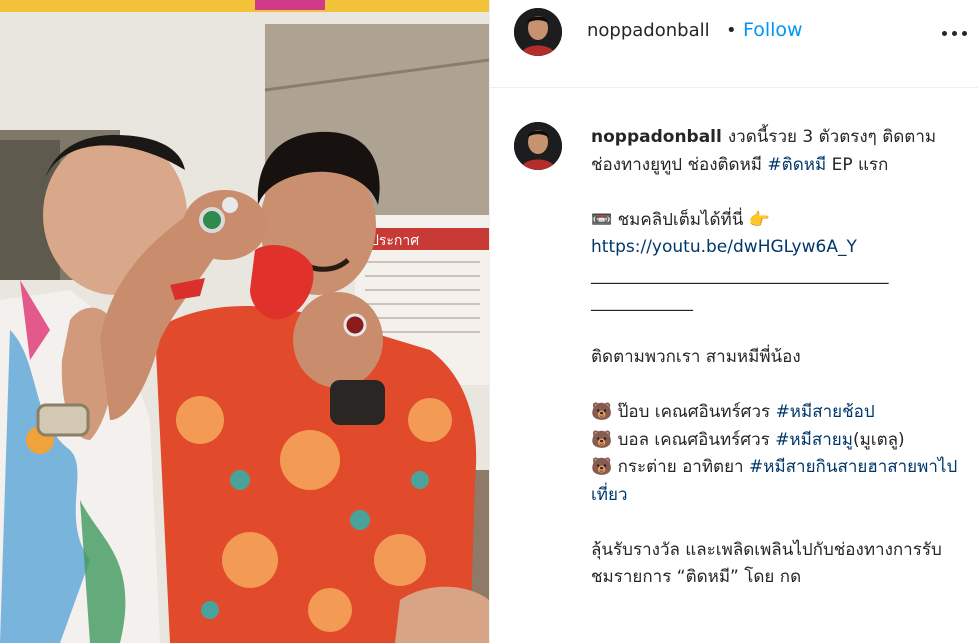 This screenshot has height=643, width=978. Describe the element at coordinates (680, 467) in the screenshot. I see `caption-text: กระต่าย อาทิตยา` at that location.